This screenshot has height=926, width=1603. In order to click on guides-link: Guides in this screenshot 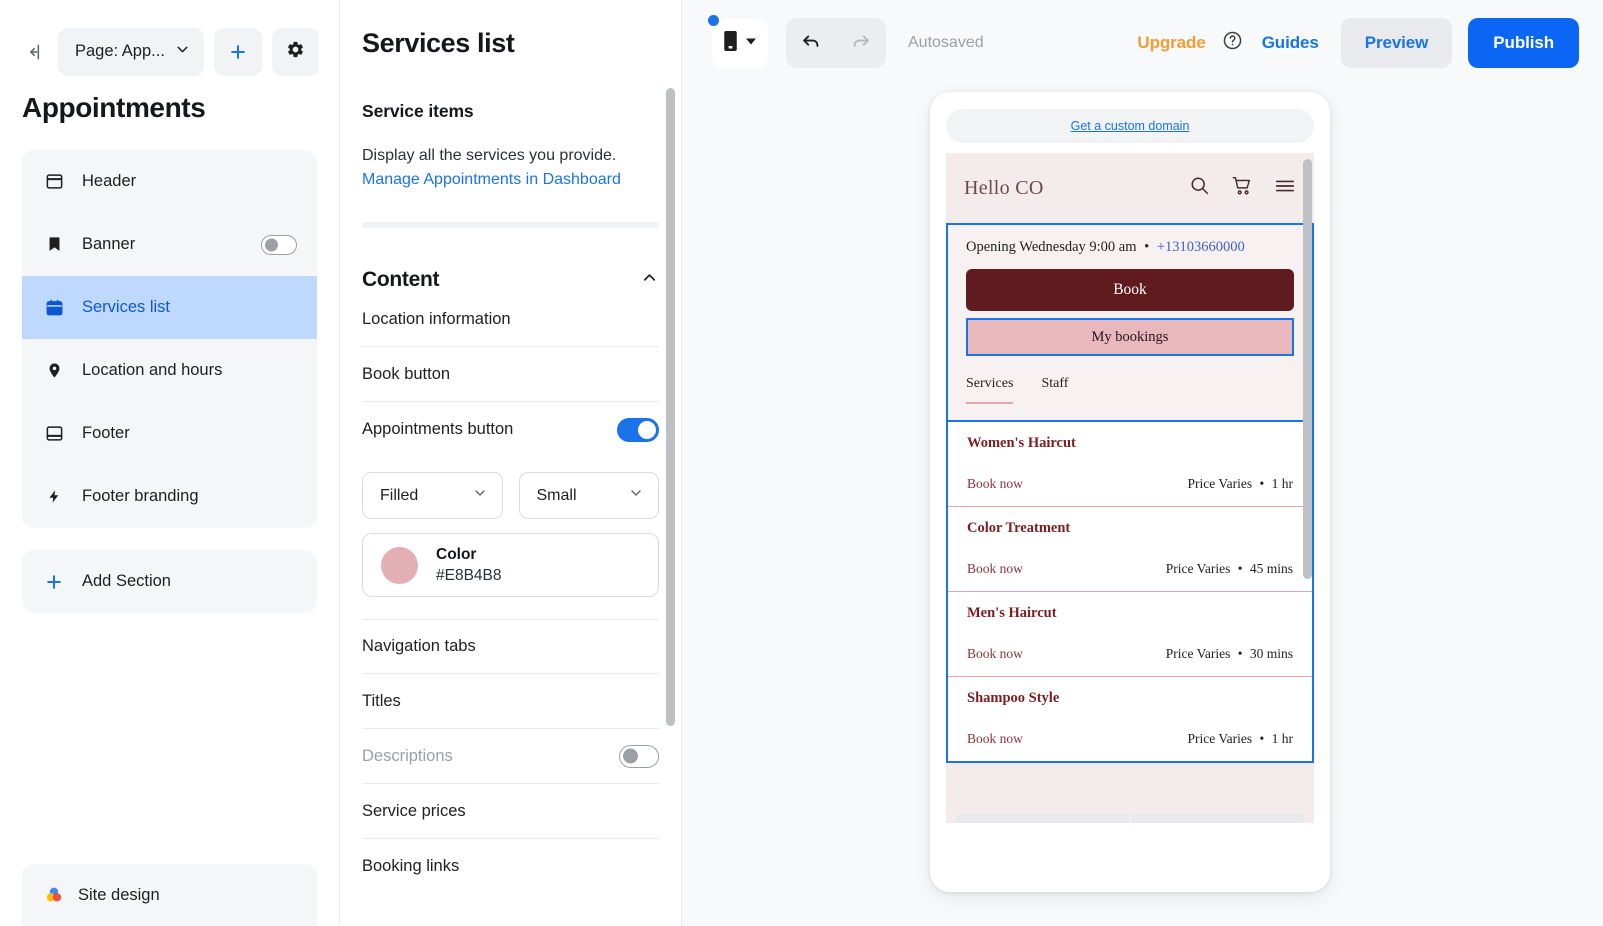, I will do `click(1290, 43)`.